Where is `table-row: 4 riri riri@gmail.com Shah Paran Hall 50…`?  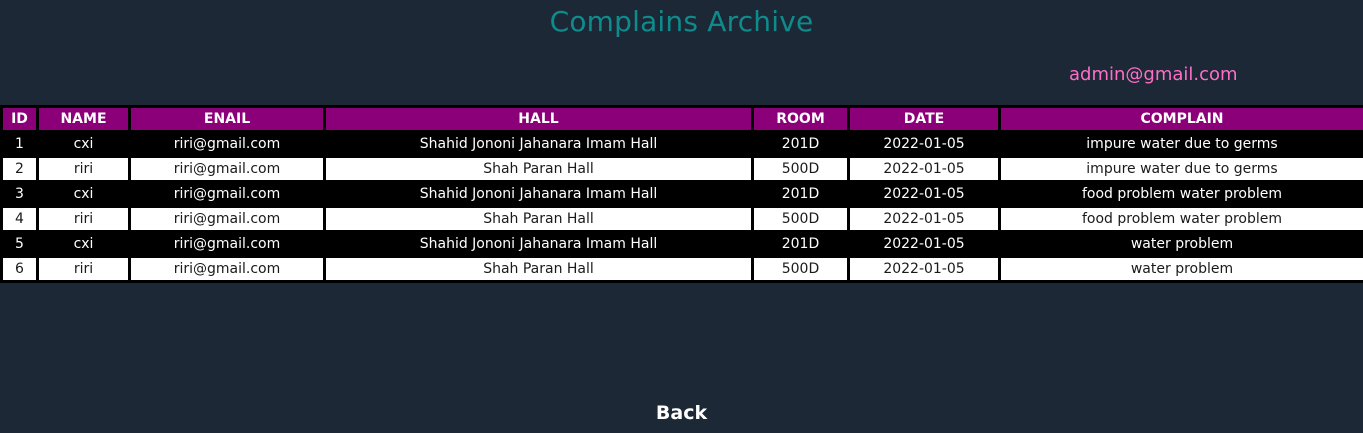 table-row: 4 riri riri@gmail.com Shah Paran Hall 50… is located at coordinates (681, 219).